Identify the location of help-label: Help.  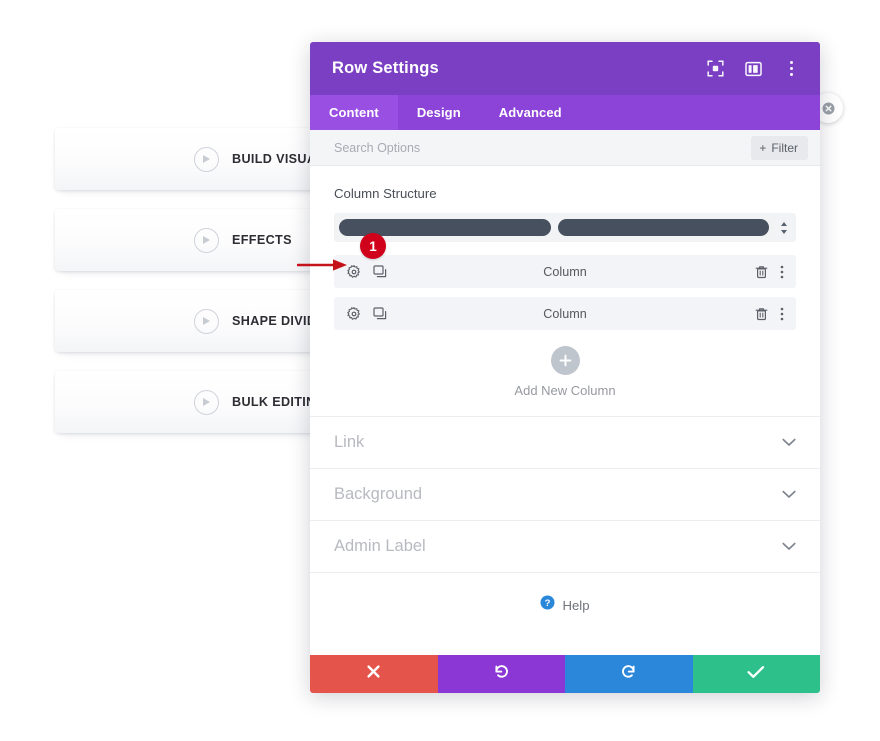
(576, 605).